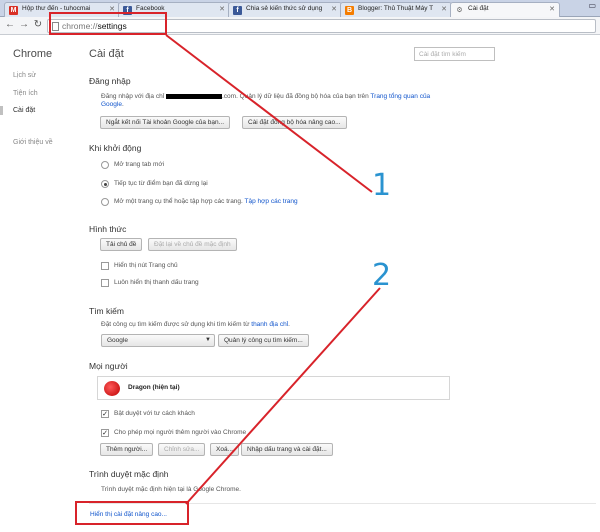 This screenshot has height=532, width=600. I want to click on guest-browsing-label: Bật duyệt với tư cách khách, so click(154, 413).